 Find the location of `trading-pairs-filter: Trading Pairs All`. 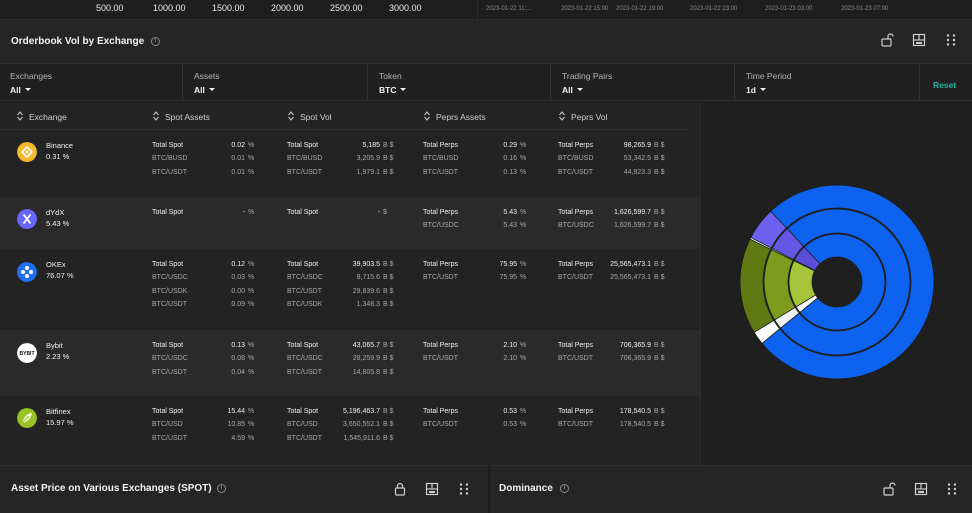

trading-pairs-filter: Trading Pairs All is located at coordinates (643, 82).